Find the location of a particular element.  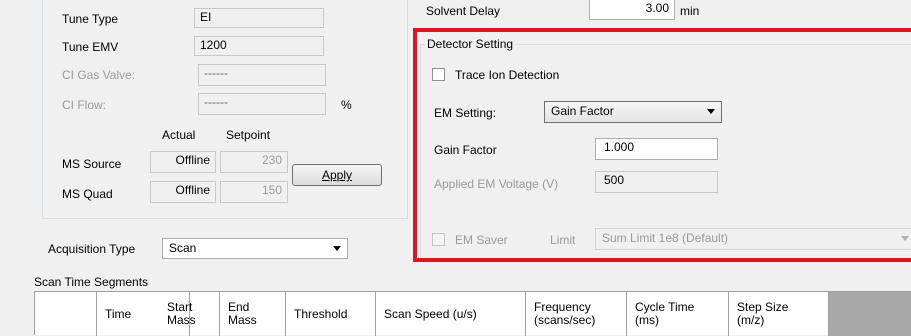

actual-column-header: Actual is located at coordinates (179, 135).